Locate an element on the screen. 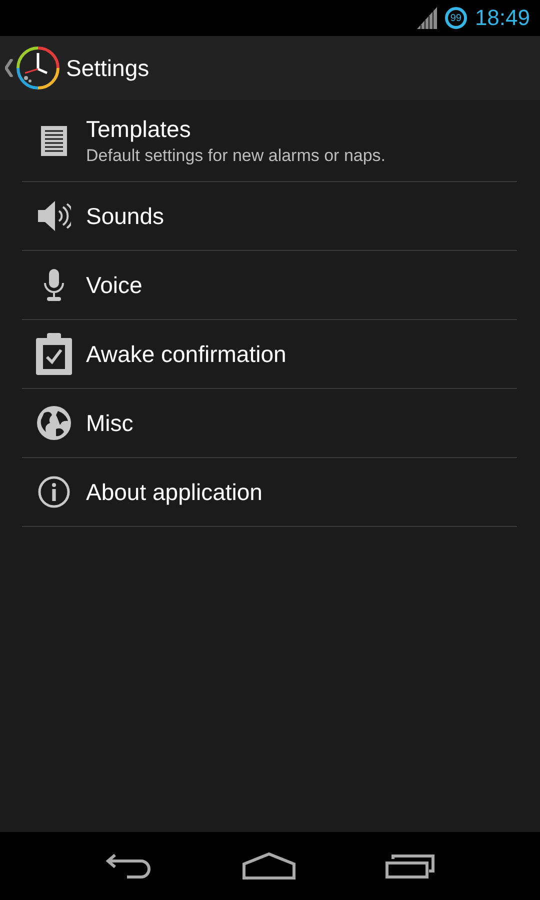 The width and height of the screenshot is (540, 900). microphone-icon is located at coordinates (54, 285).